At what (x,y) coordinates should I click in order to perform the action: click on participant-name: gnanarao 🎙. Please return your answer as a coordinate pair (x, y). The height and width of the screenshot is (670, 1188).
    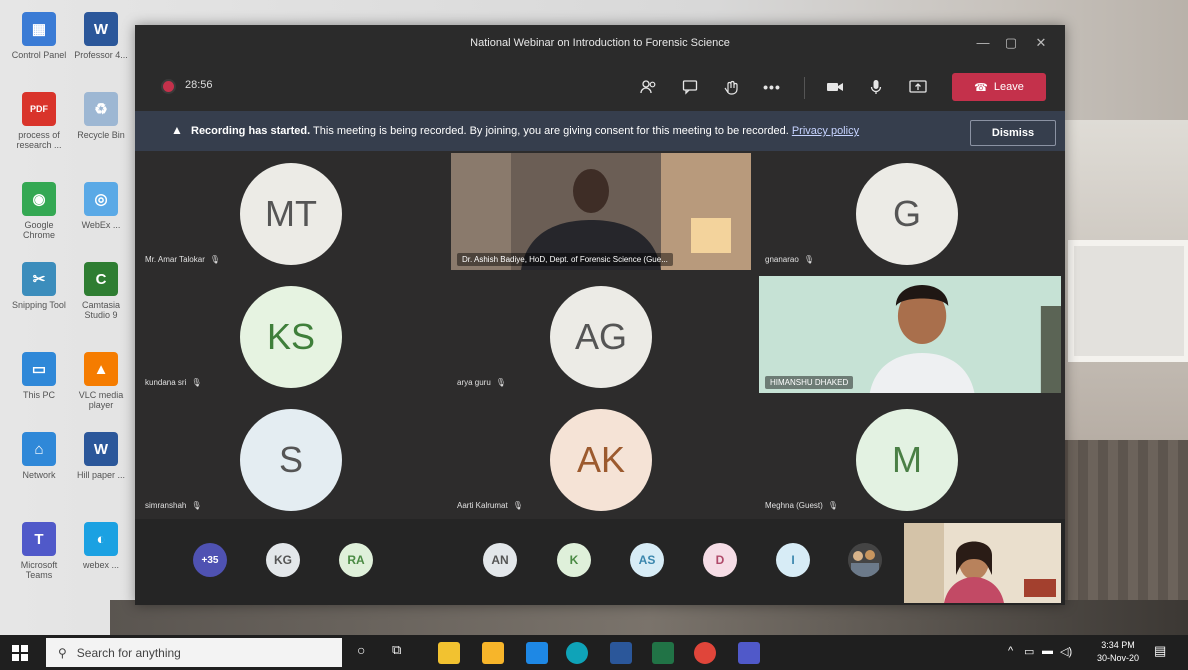
    Looking at the image, I should click on (789, 259).